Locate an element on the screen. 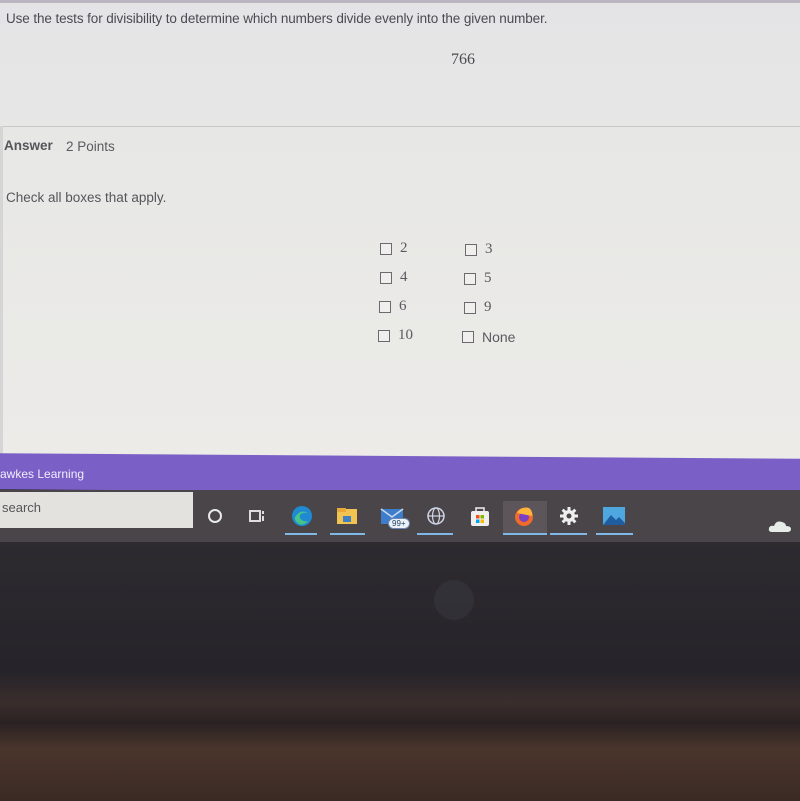 This screenshot has height=801, width=800. mail-badge: 99+ is located at coordinates (399, 523).